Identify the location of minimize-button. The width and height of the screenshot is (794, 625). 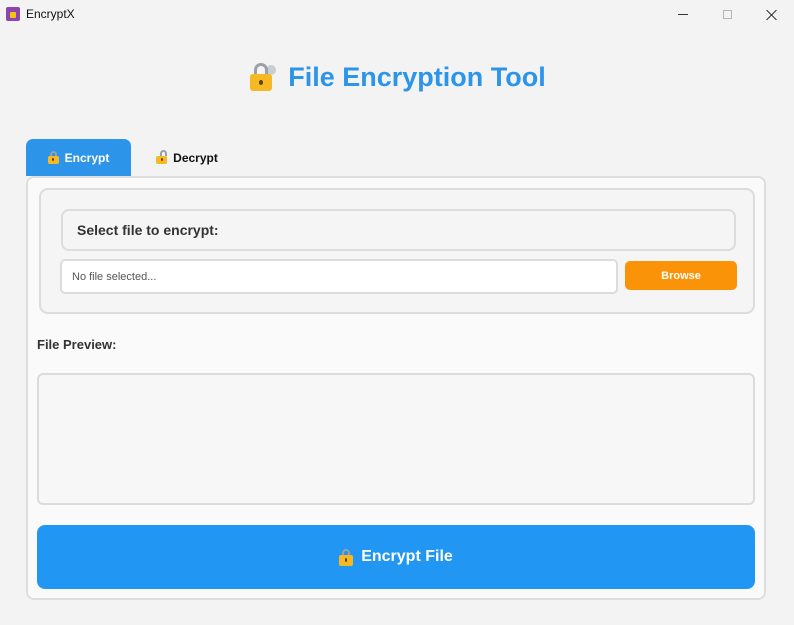
(683, 14).